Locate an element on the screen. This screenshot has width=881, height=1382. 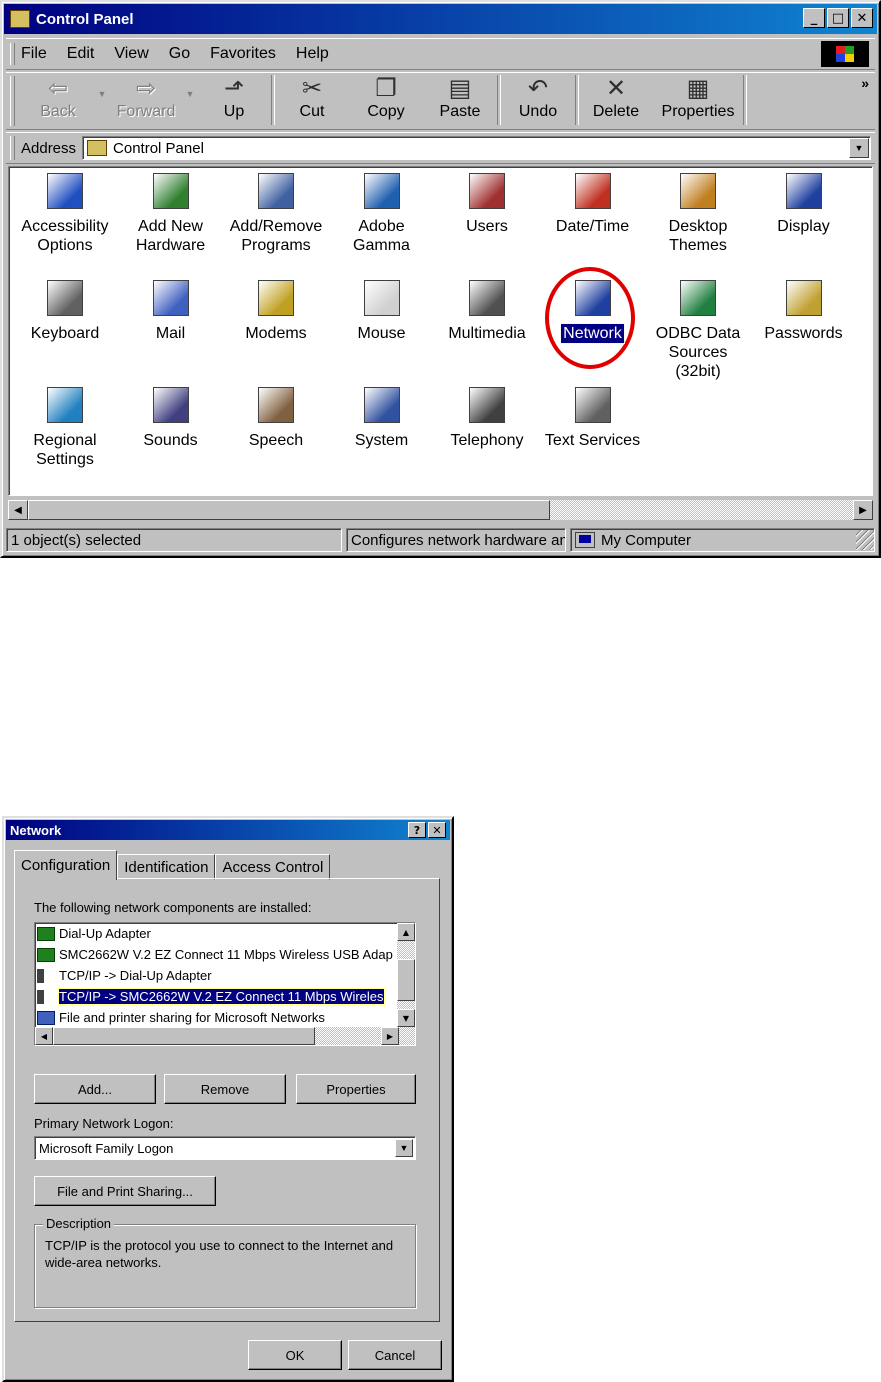
tab-configuration: Configuration is located at coordinates (66, 865).